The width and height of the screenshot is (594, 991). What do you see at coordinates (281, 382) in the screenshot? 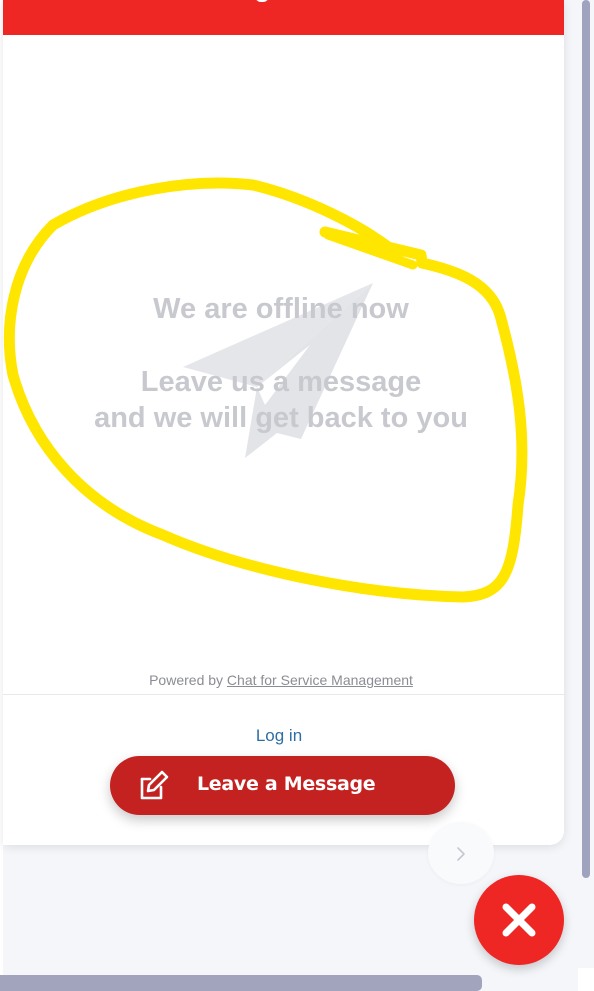
I see `offline-message-line1: Leave us a message` at bounding box center [281, 382].